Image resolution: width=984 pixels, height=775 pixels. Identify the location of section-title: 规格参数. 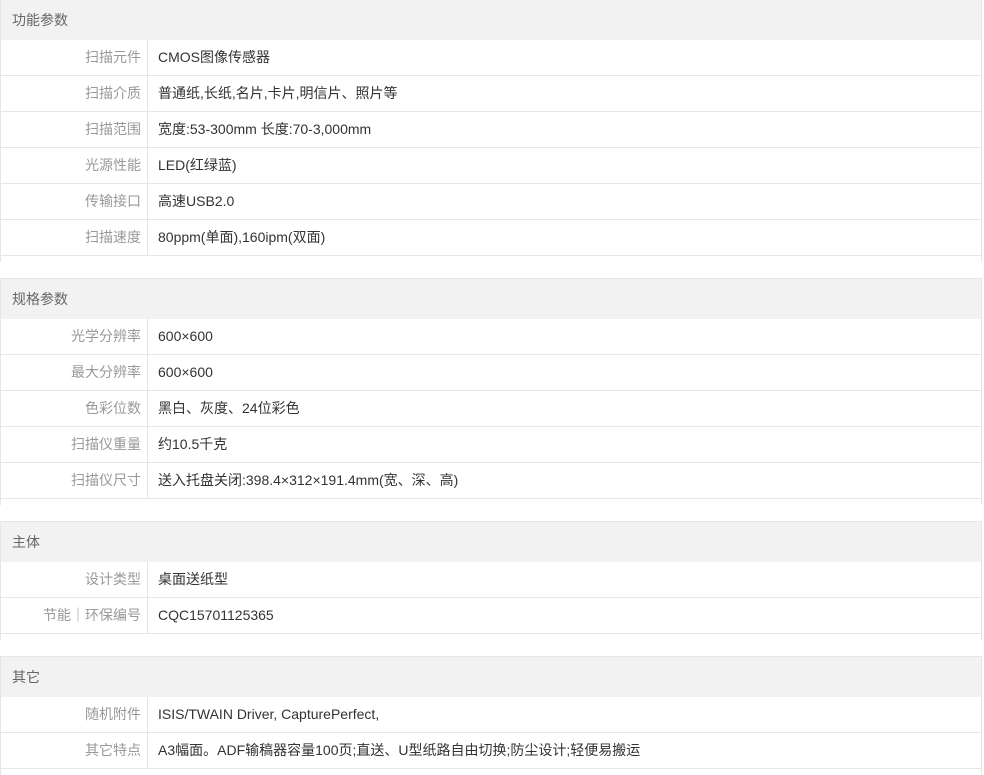
(491, 298).